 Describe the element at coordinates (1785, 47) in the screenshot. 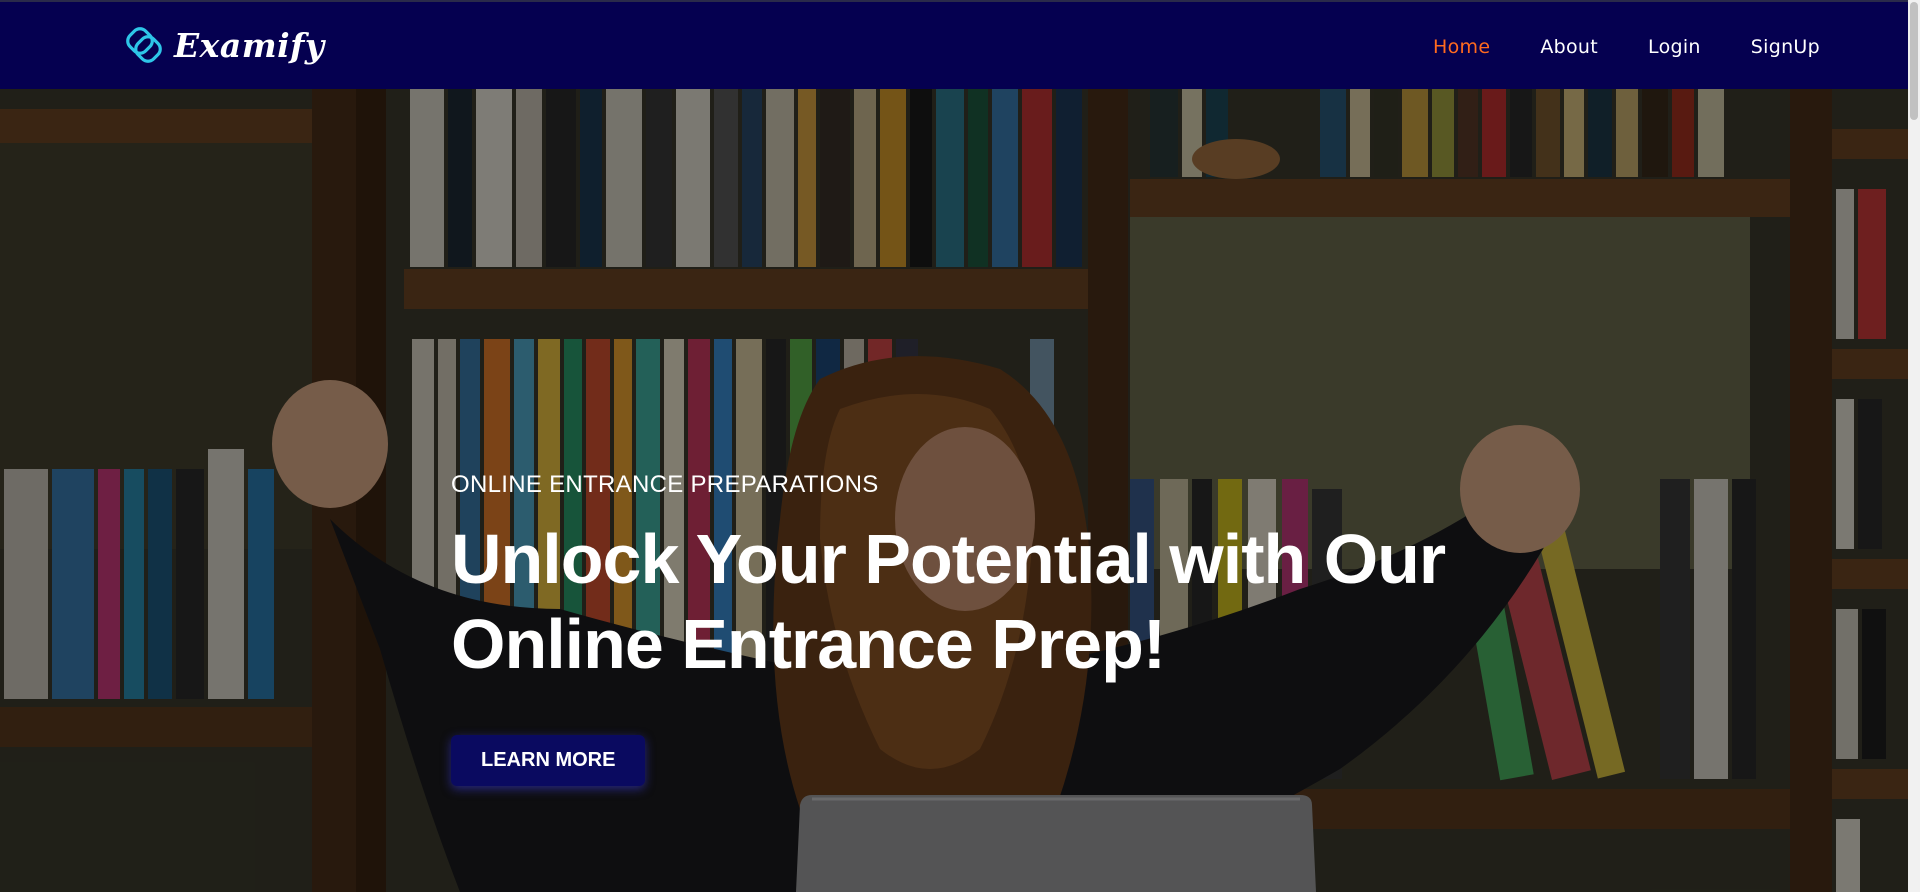

I see `nav-link-signup: SignUp` at that location.